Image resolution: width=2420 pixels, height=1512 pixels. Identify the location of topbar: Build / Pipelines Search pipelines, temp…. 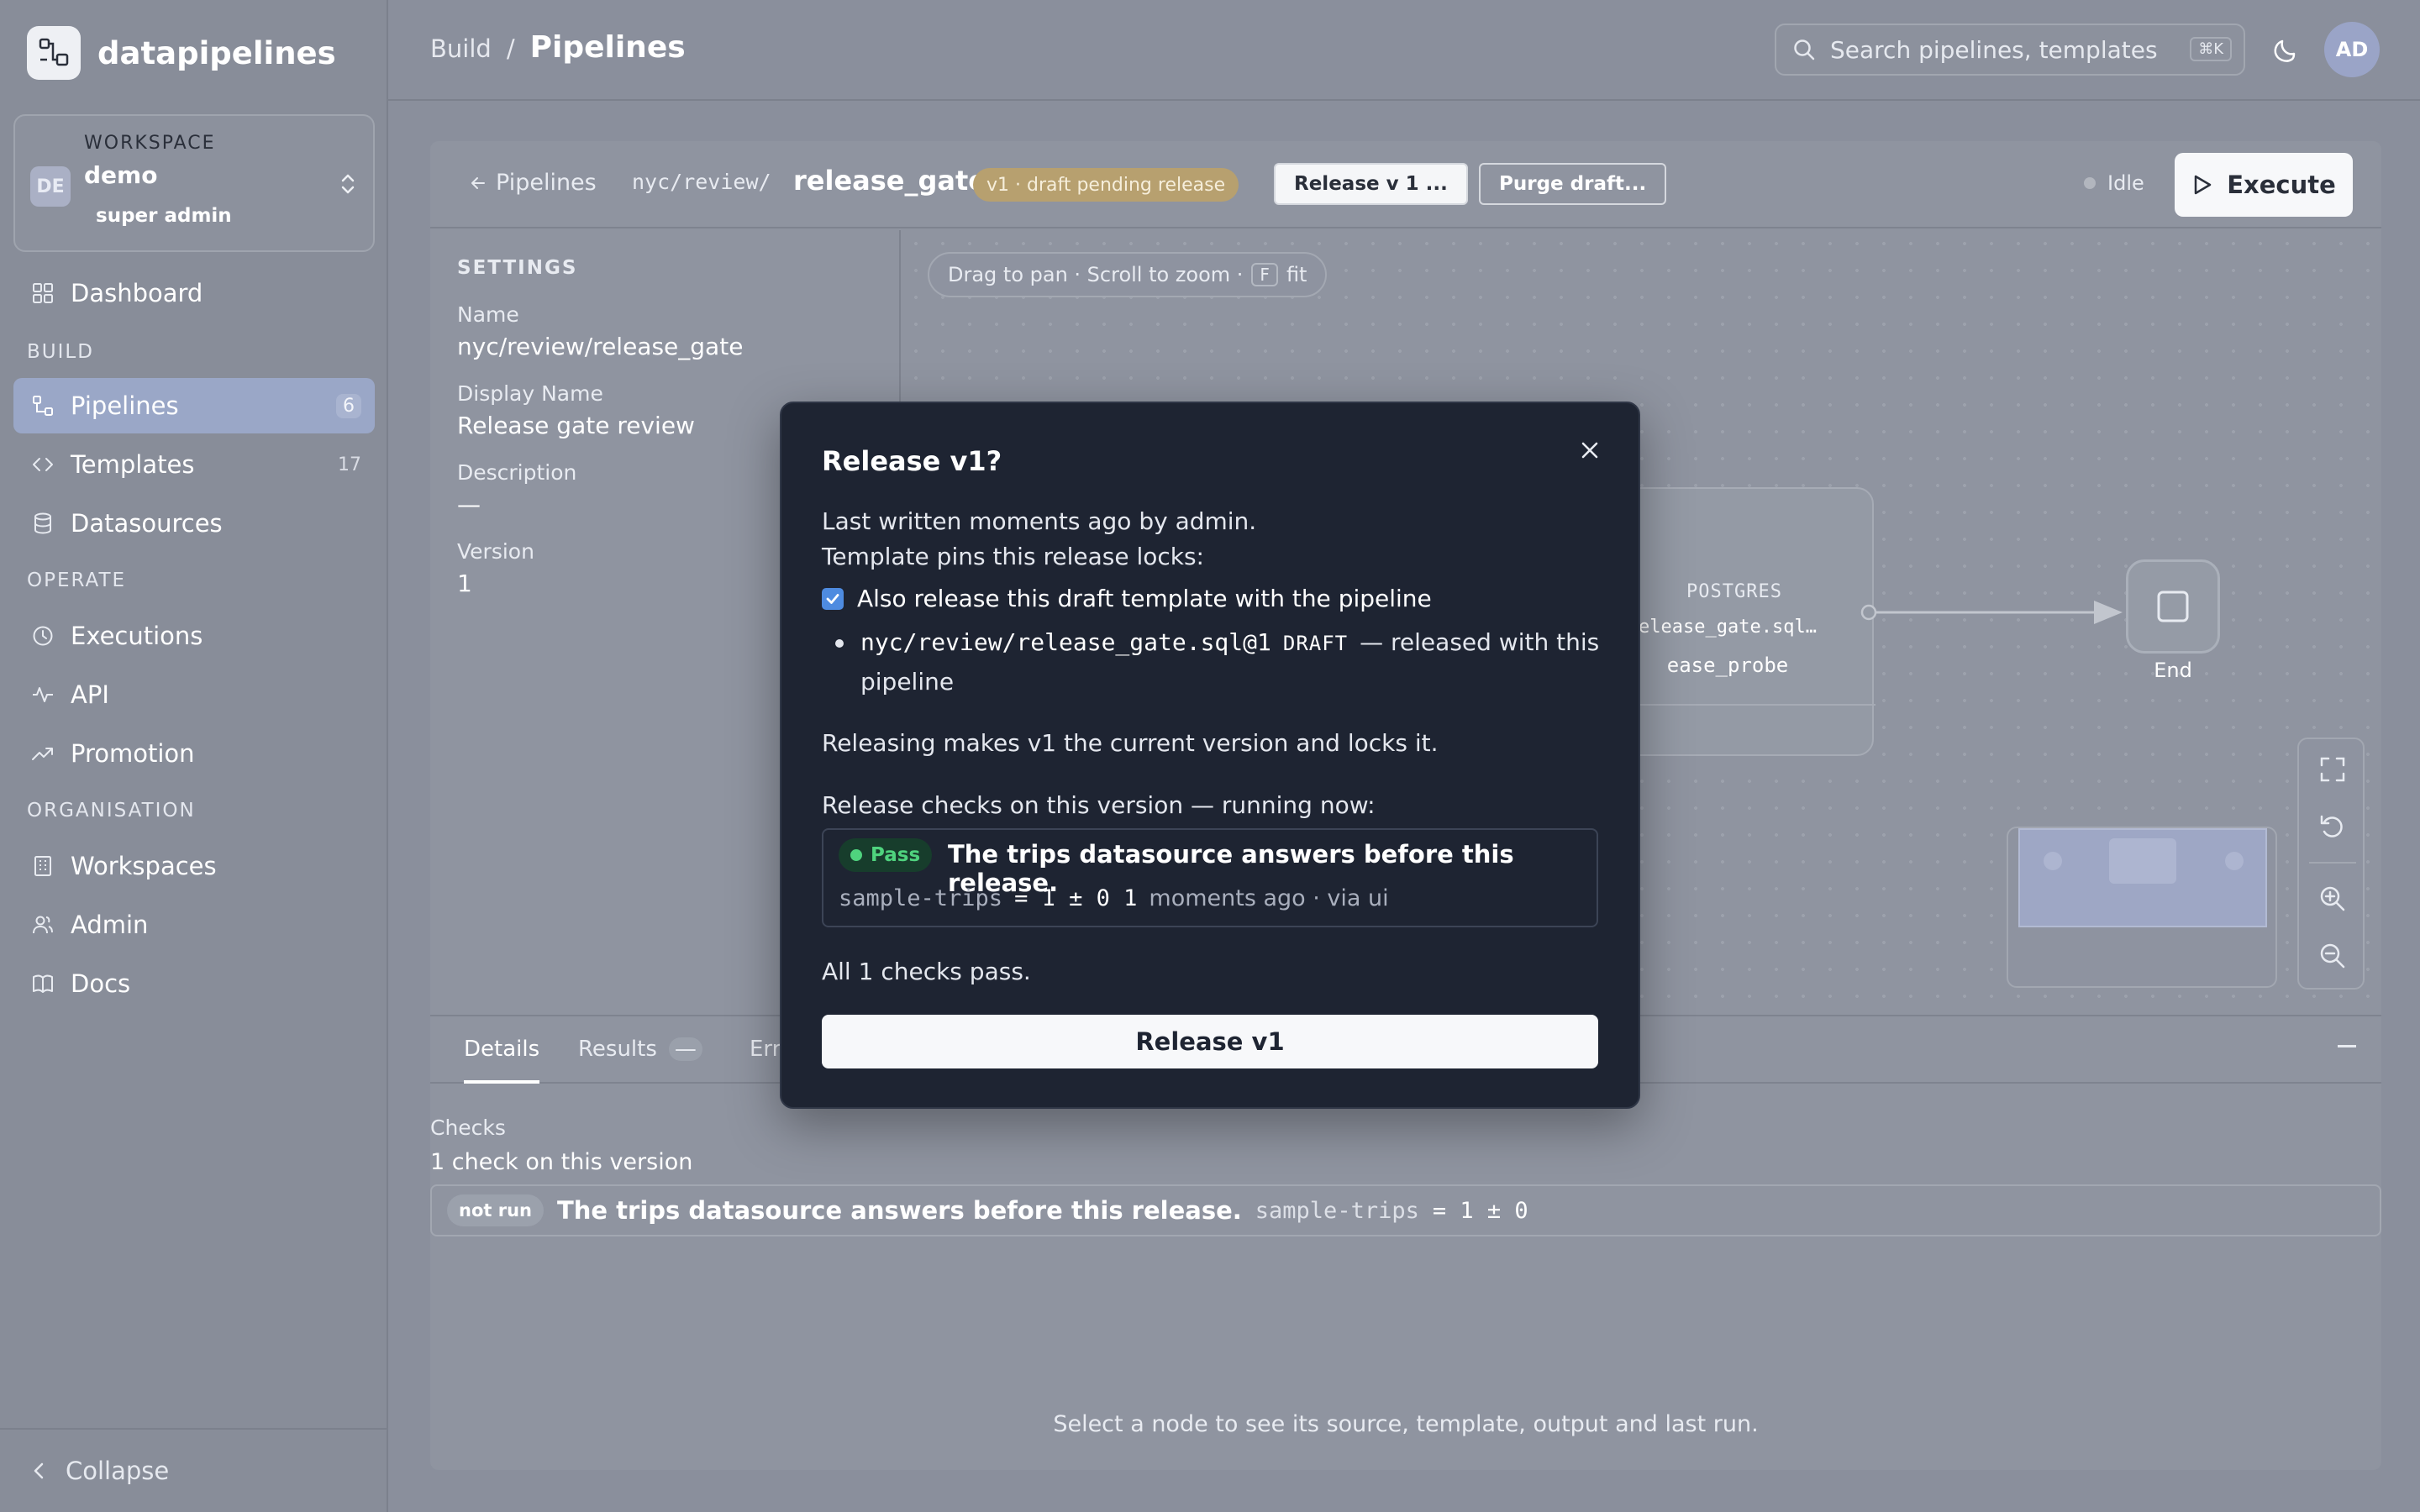
(1404, 50).